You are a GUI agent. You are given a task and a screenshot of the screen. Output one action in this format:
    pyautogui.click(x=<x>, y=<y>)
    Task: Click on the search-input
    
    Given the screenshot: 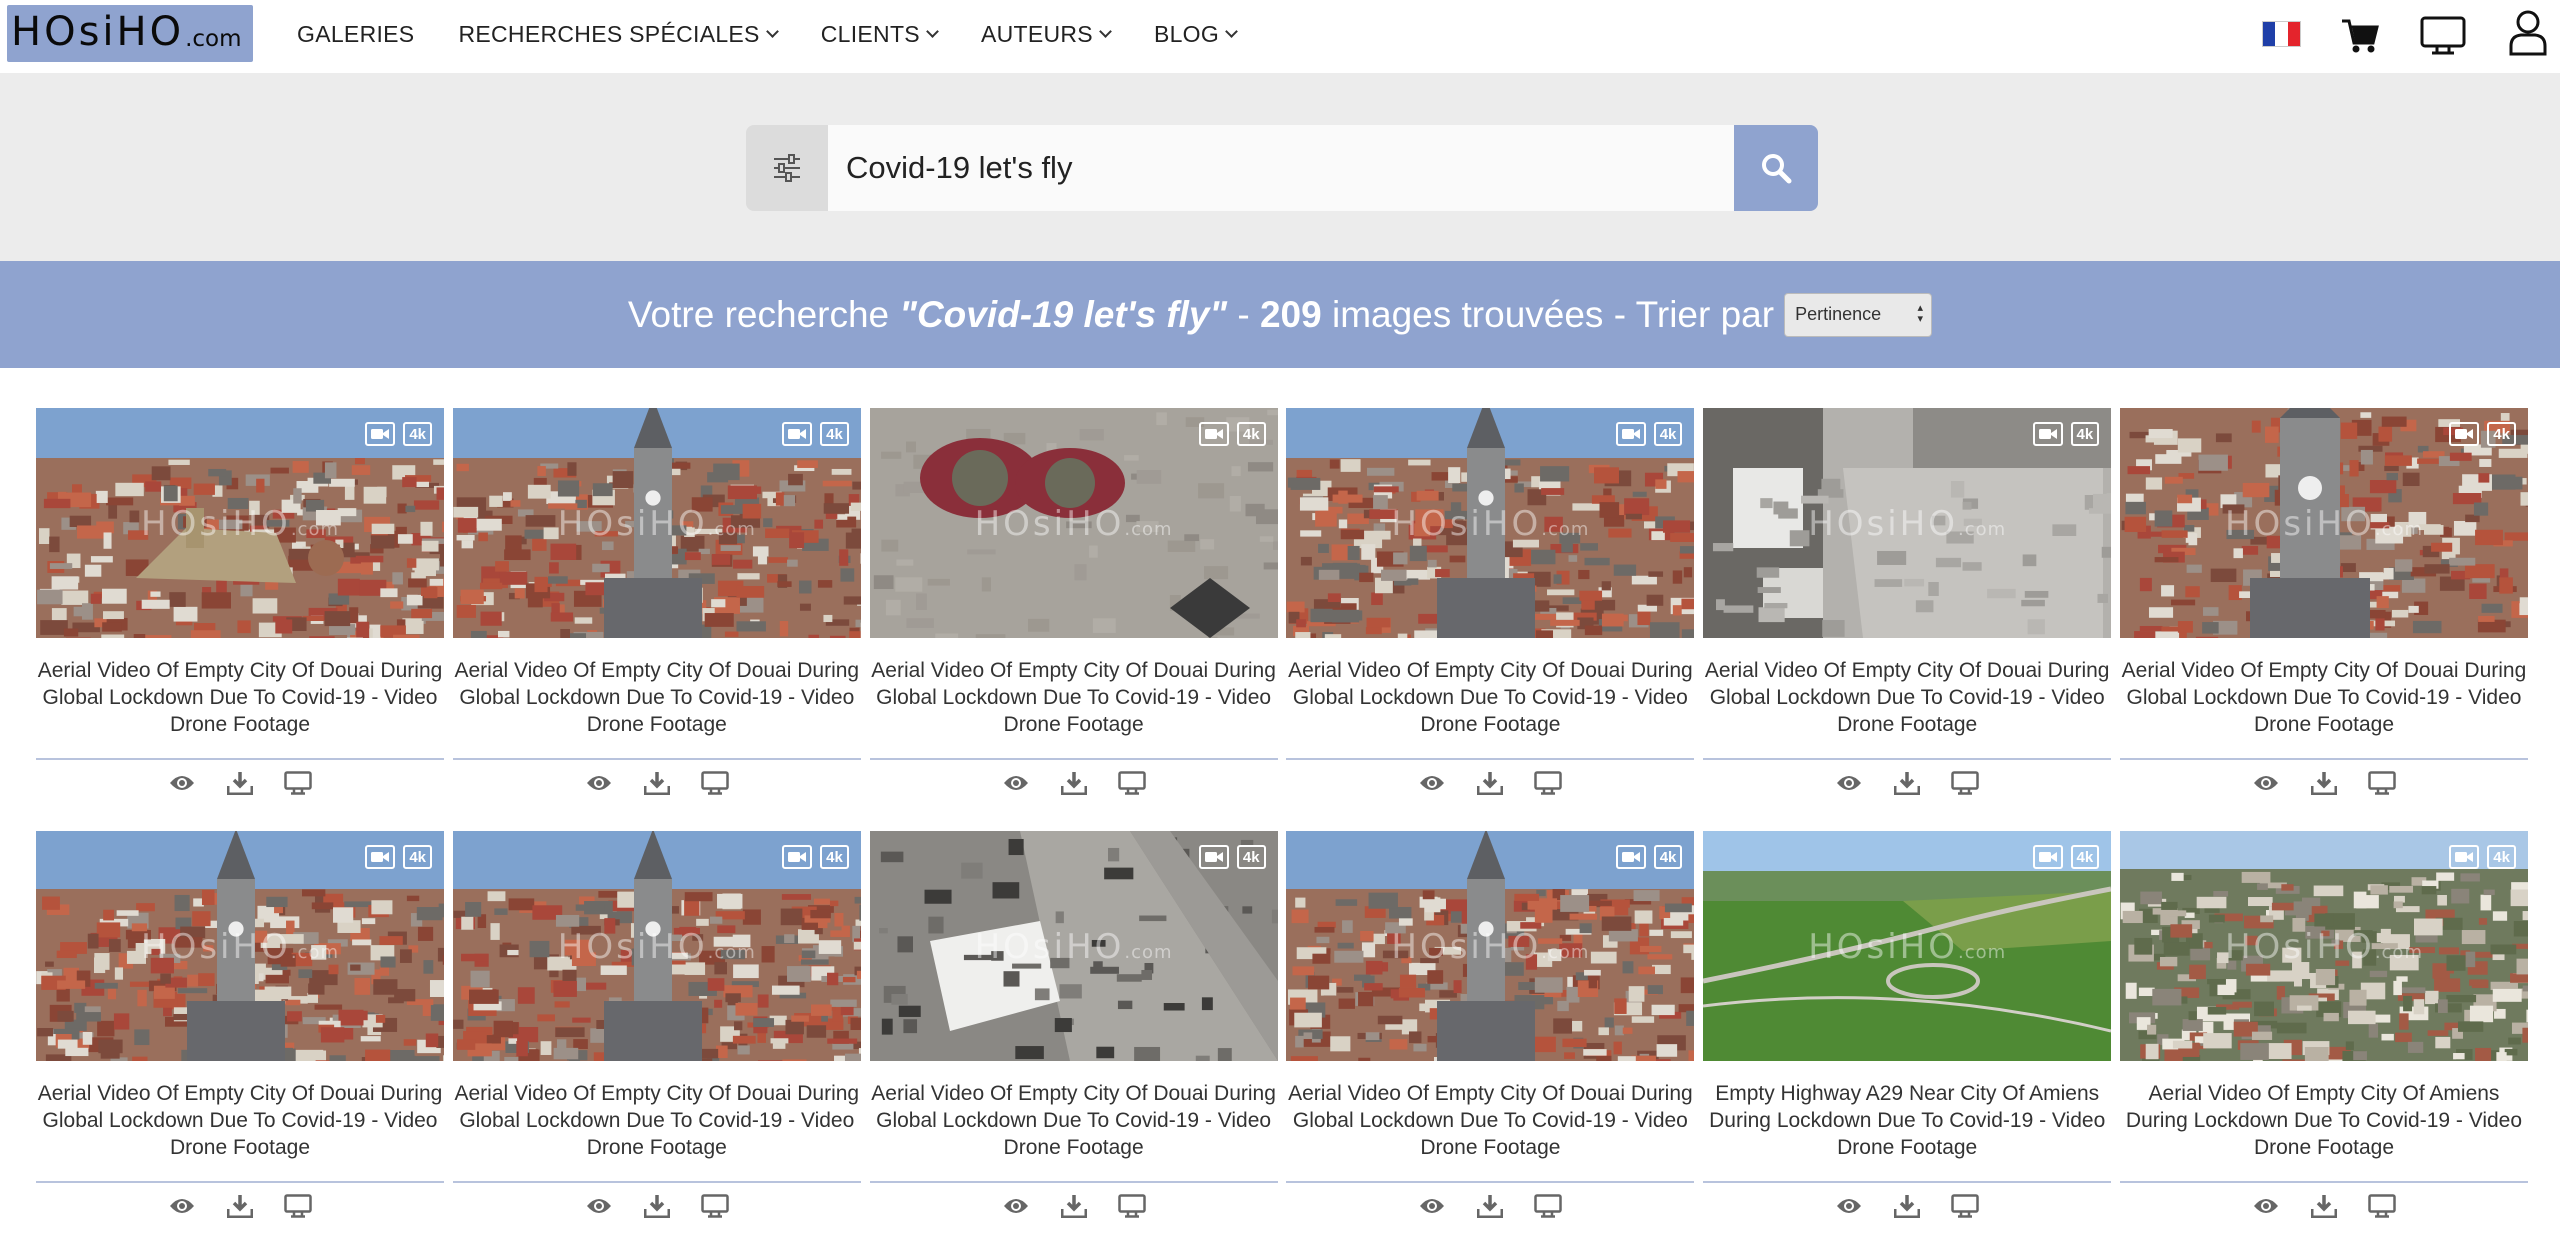 What is the action you would take?
    pyautogui.click(x=1282, y=168)
    